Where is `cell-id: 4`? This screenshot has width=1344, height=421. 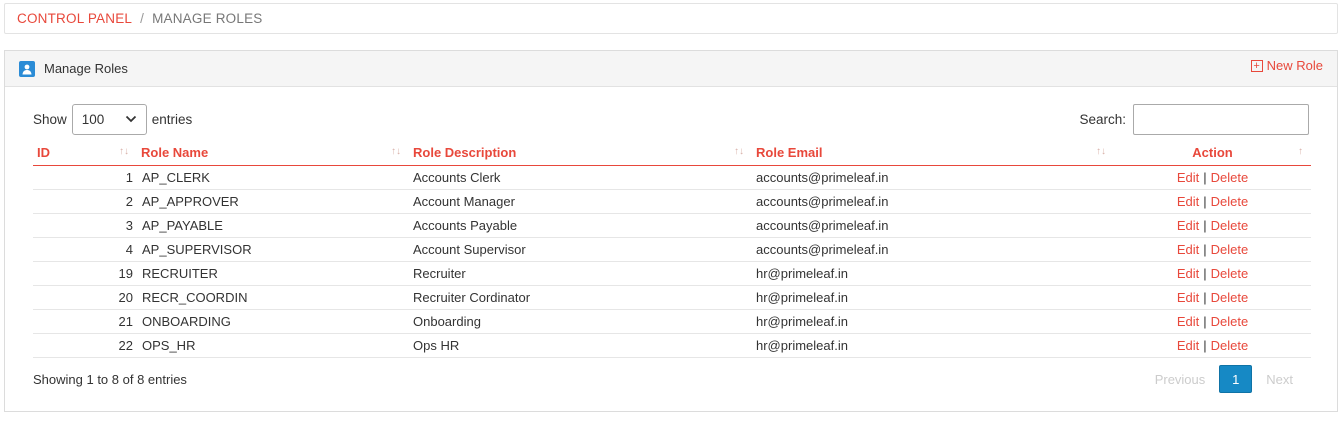 cell-id: 4 is located at coordinates (85, 249).